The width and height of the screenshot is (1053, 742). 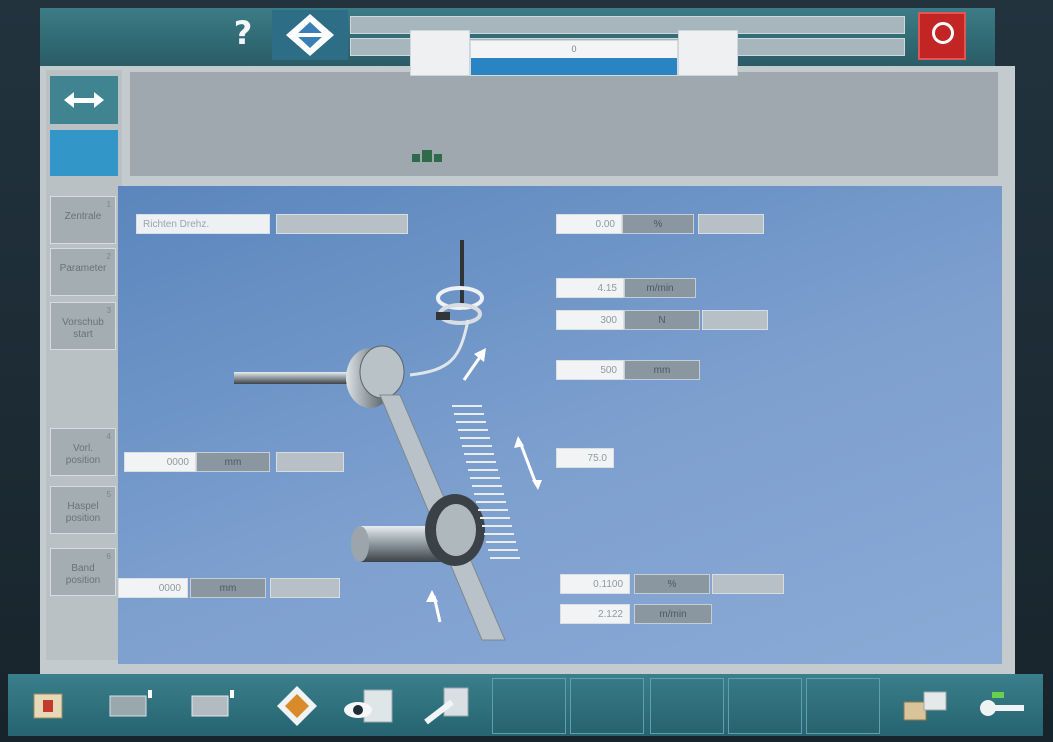 I want to click on sidebar-item-2: 2 Parameter, so click(x=83, y=272).